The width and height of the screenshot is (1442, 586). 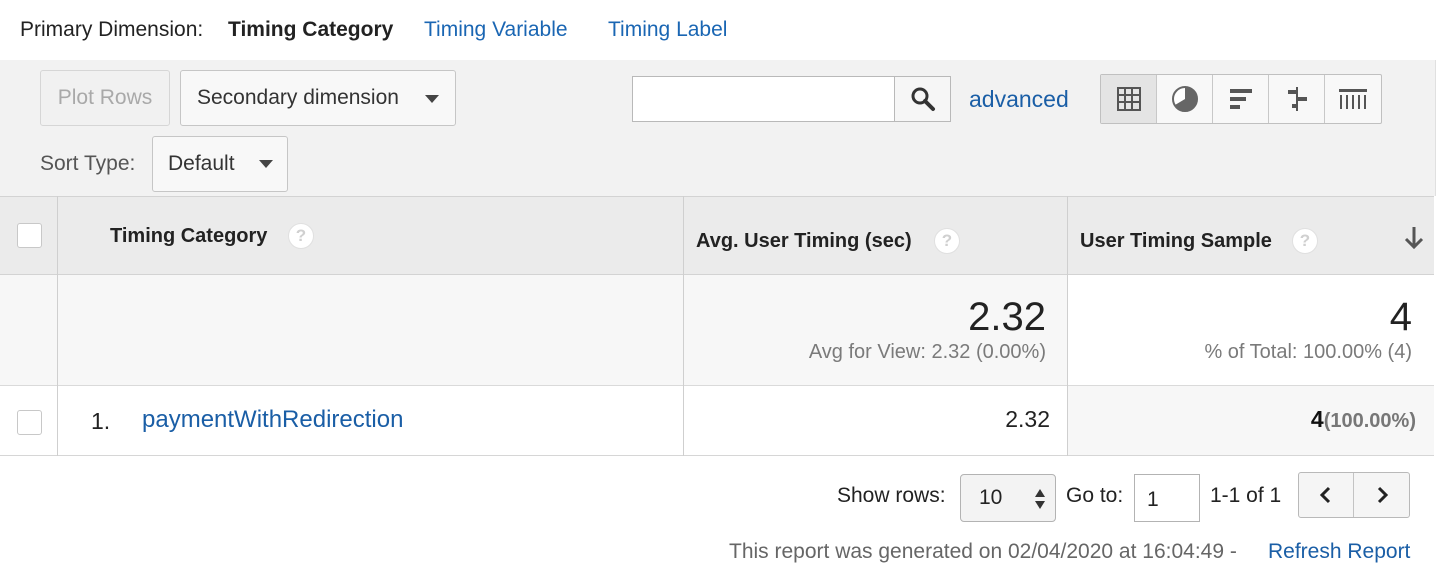 What do you see at coordinates (1167, 498) in the screenshot?
I see `goto-page-input: 1` at bounding box center [1167, 498].